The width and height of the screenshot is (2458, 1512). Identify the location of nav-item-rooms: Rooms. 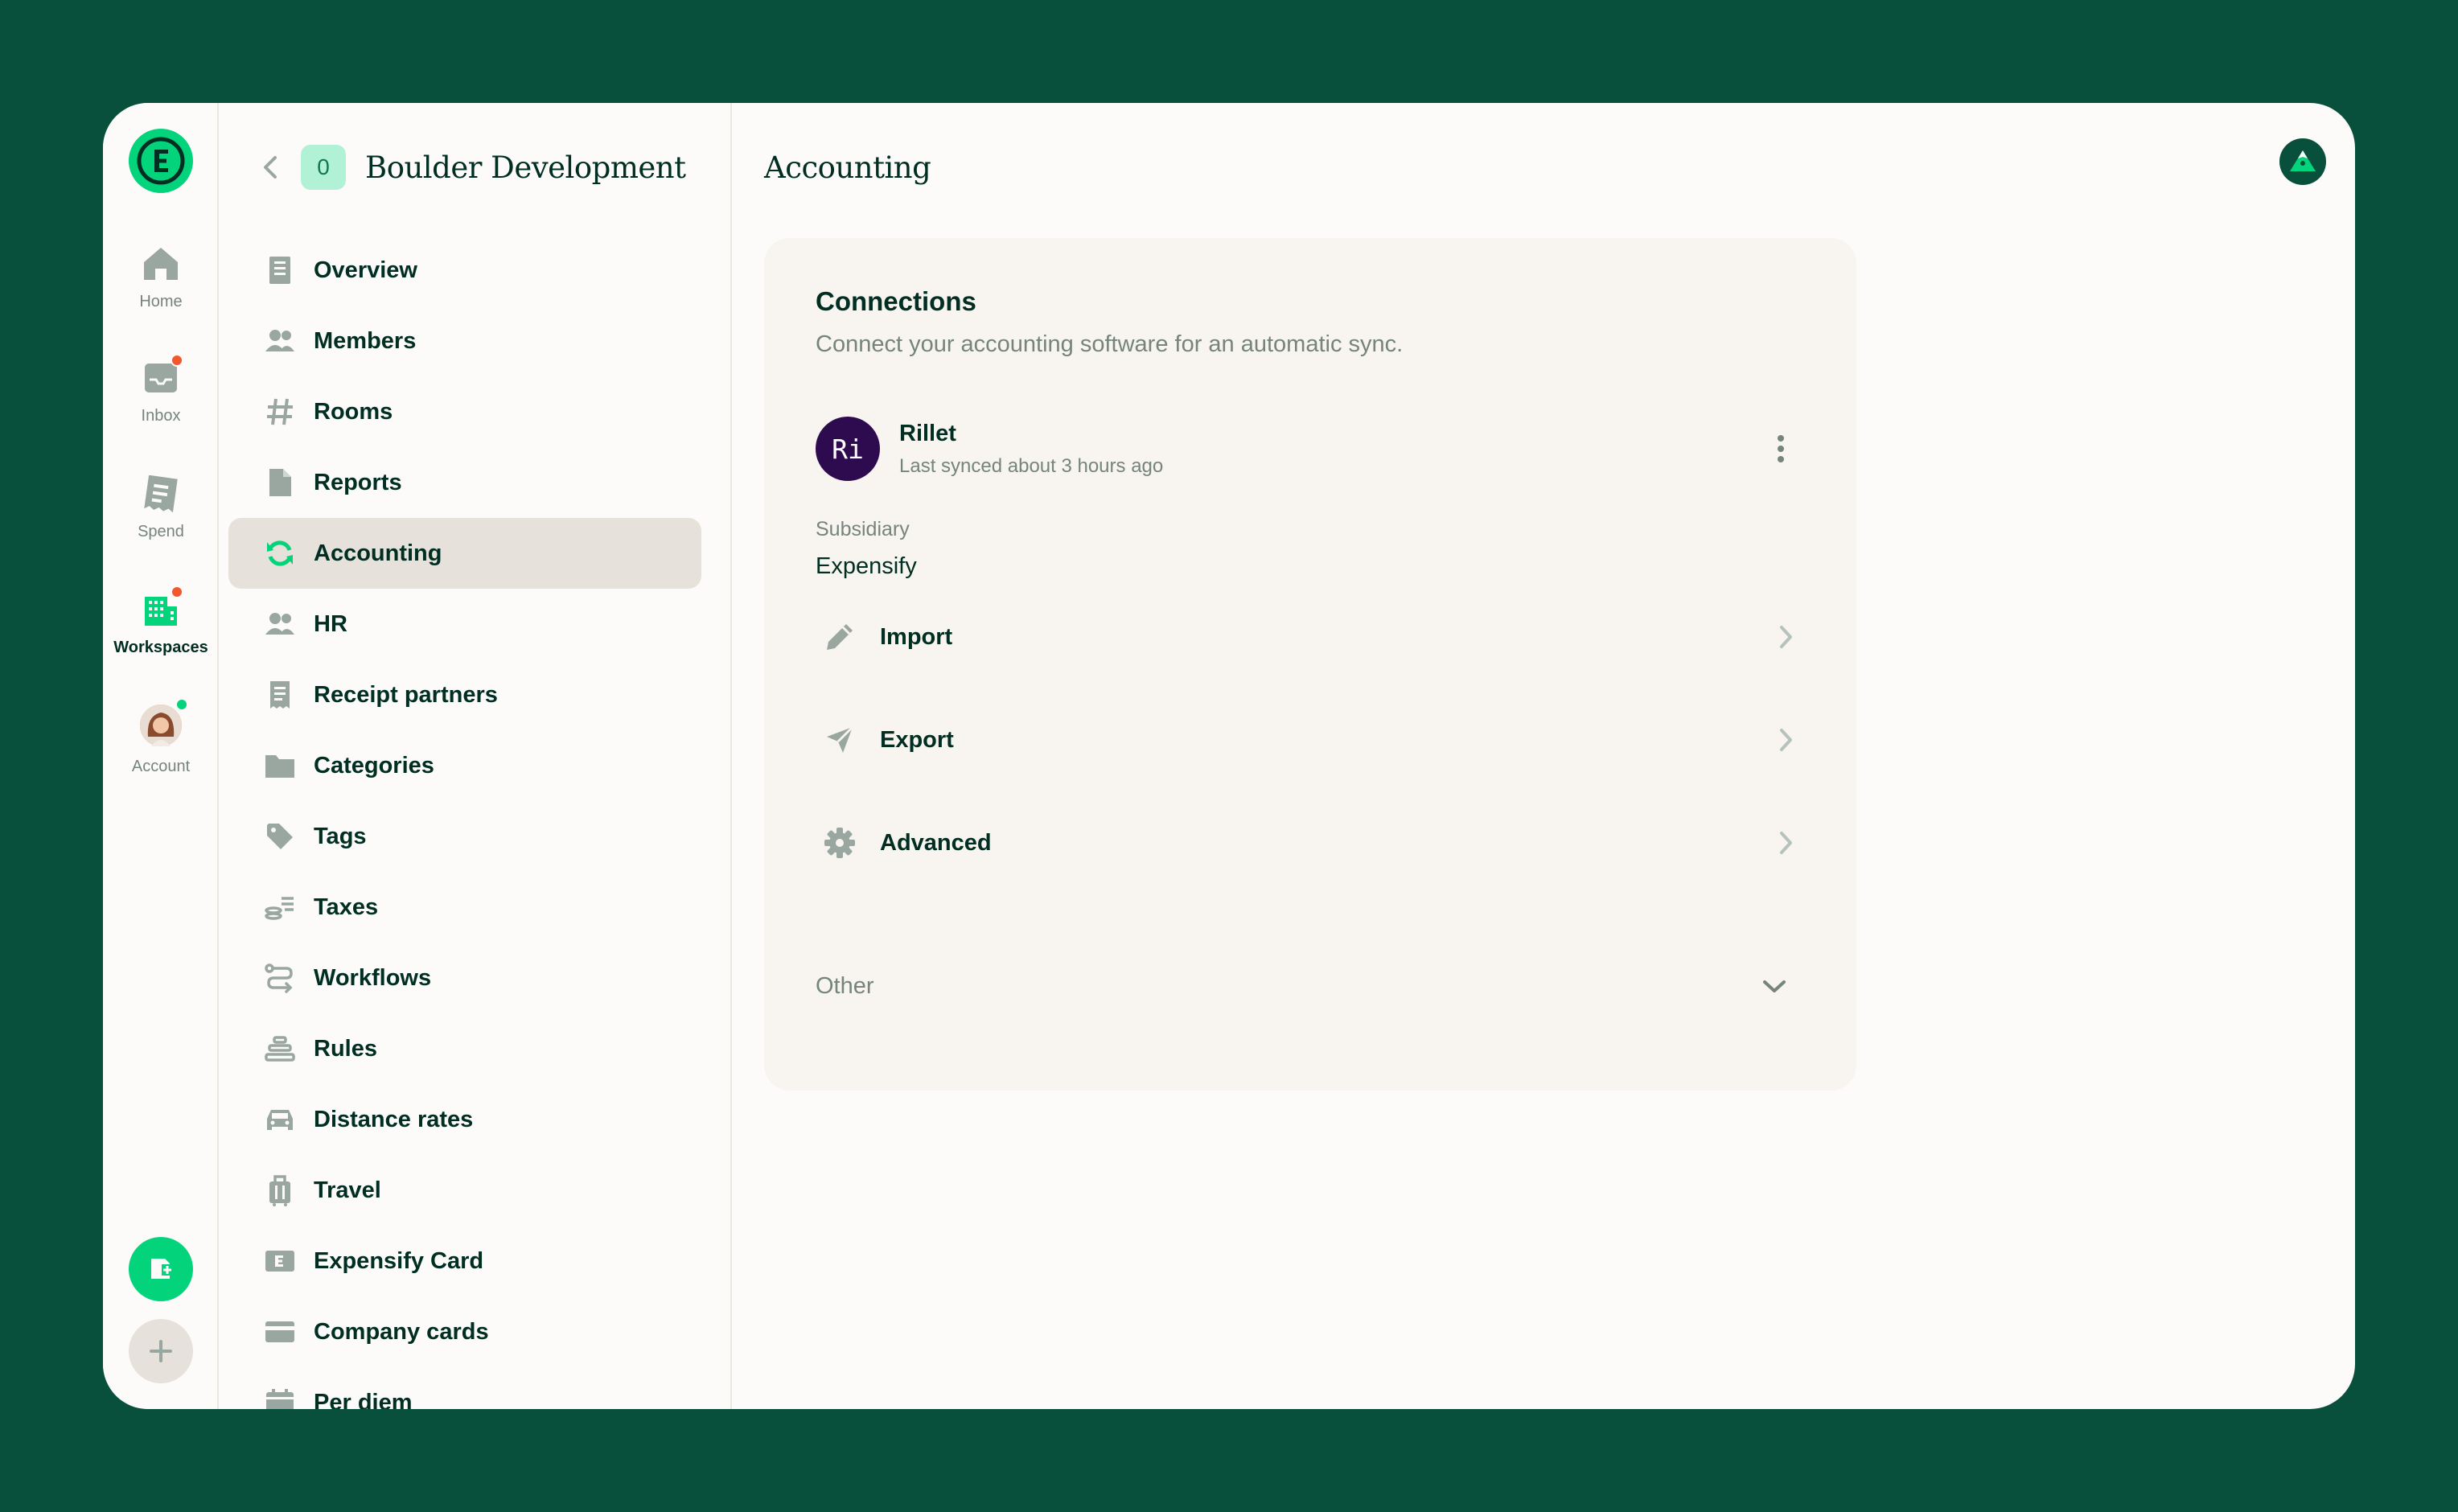
(464, 412).